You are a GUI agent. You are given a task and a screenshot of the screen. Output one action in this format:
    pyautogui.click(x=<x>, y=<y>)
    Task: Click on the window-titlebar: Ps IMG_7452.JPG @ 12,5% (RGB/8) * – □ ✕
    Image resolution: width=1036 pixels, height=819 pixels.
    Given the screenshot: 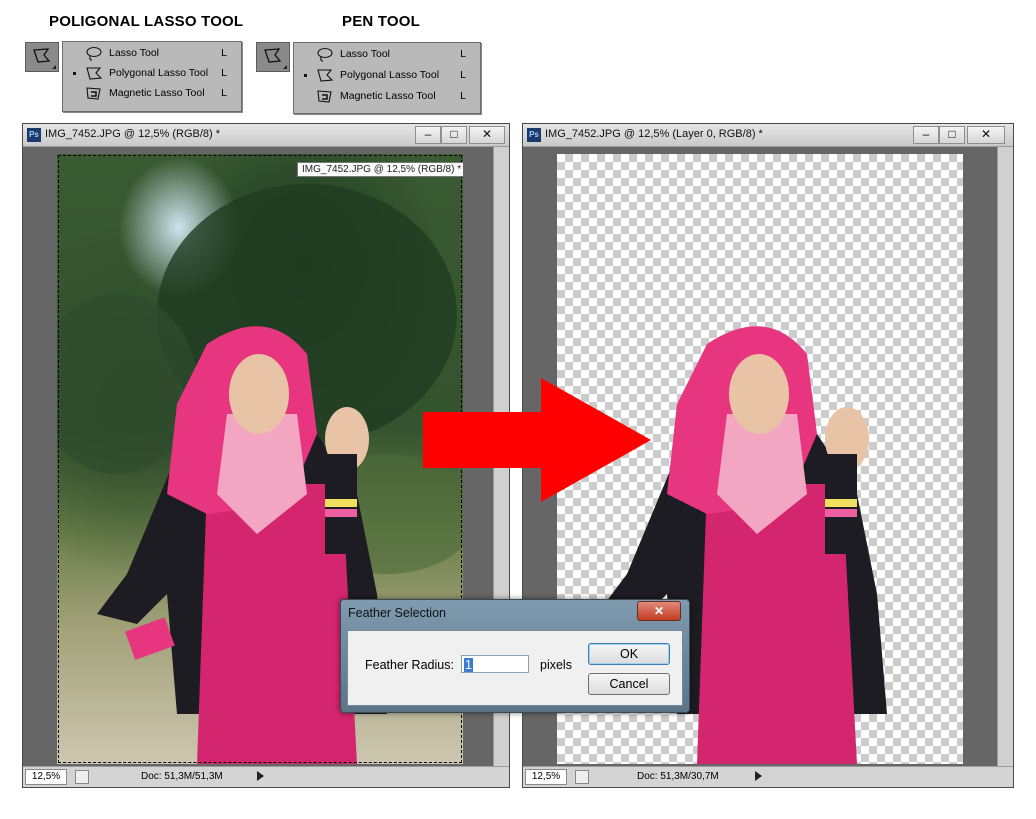 What is the action you would take?
    pyautogui.click(x=266, y=135)
    